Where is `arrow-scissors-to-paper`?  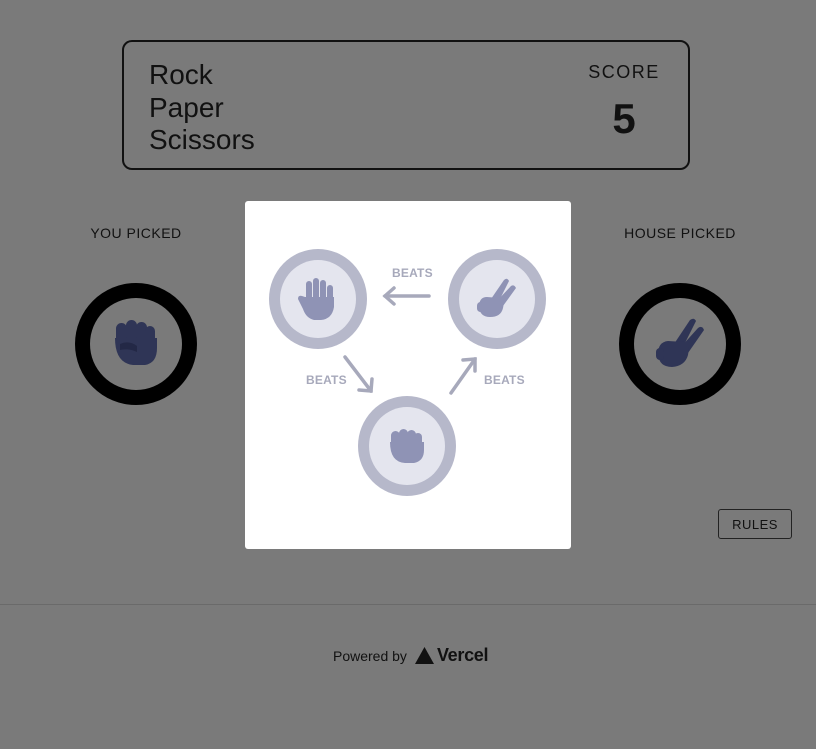 arrow-scissors-to-paper is located at coordinates (406, 296).